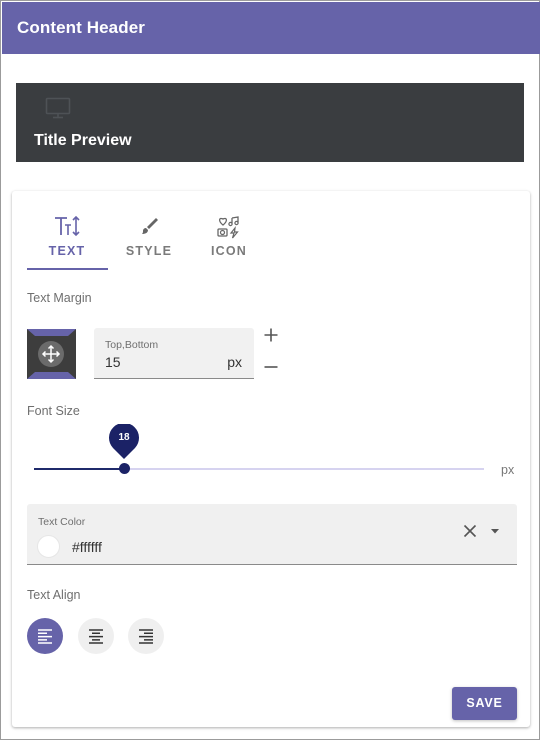  What do you see at coordinates (83, 140) in the screenshot?
I see `preview-title: Title Preview` at bounding box center [83, 140].